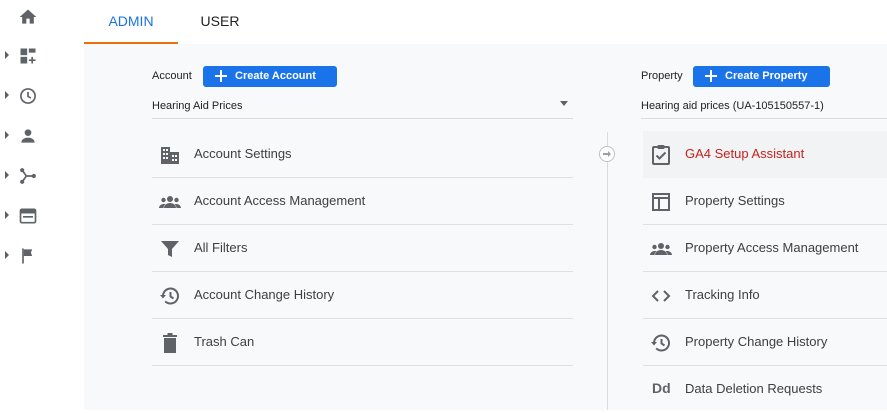  What do you see at coordinates (275, 76) in the screenshot?
I see `create-account-label: Create Account` at bounding box center [275, 76].